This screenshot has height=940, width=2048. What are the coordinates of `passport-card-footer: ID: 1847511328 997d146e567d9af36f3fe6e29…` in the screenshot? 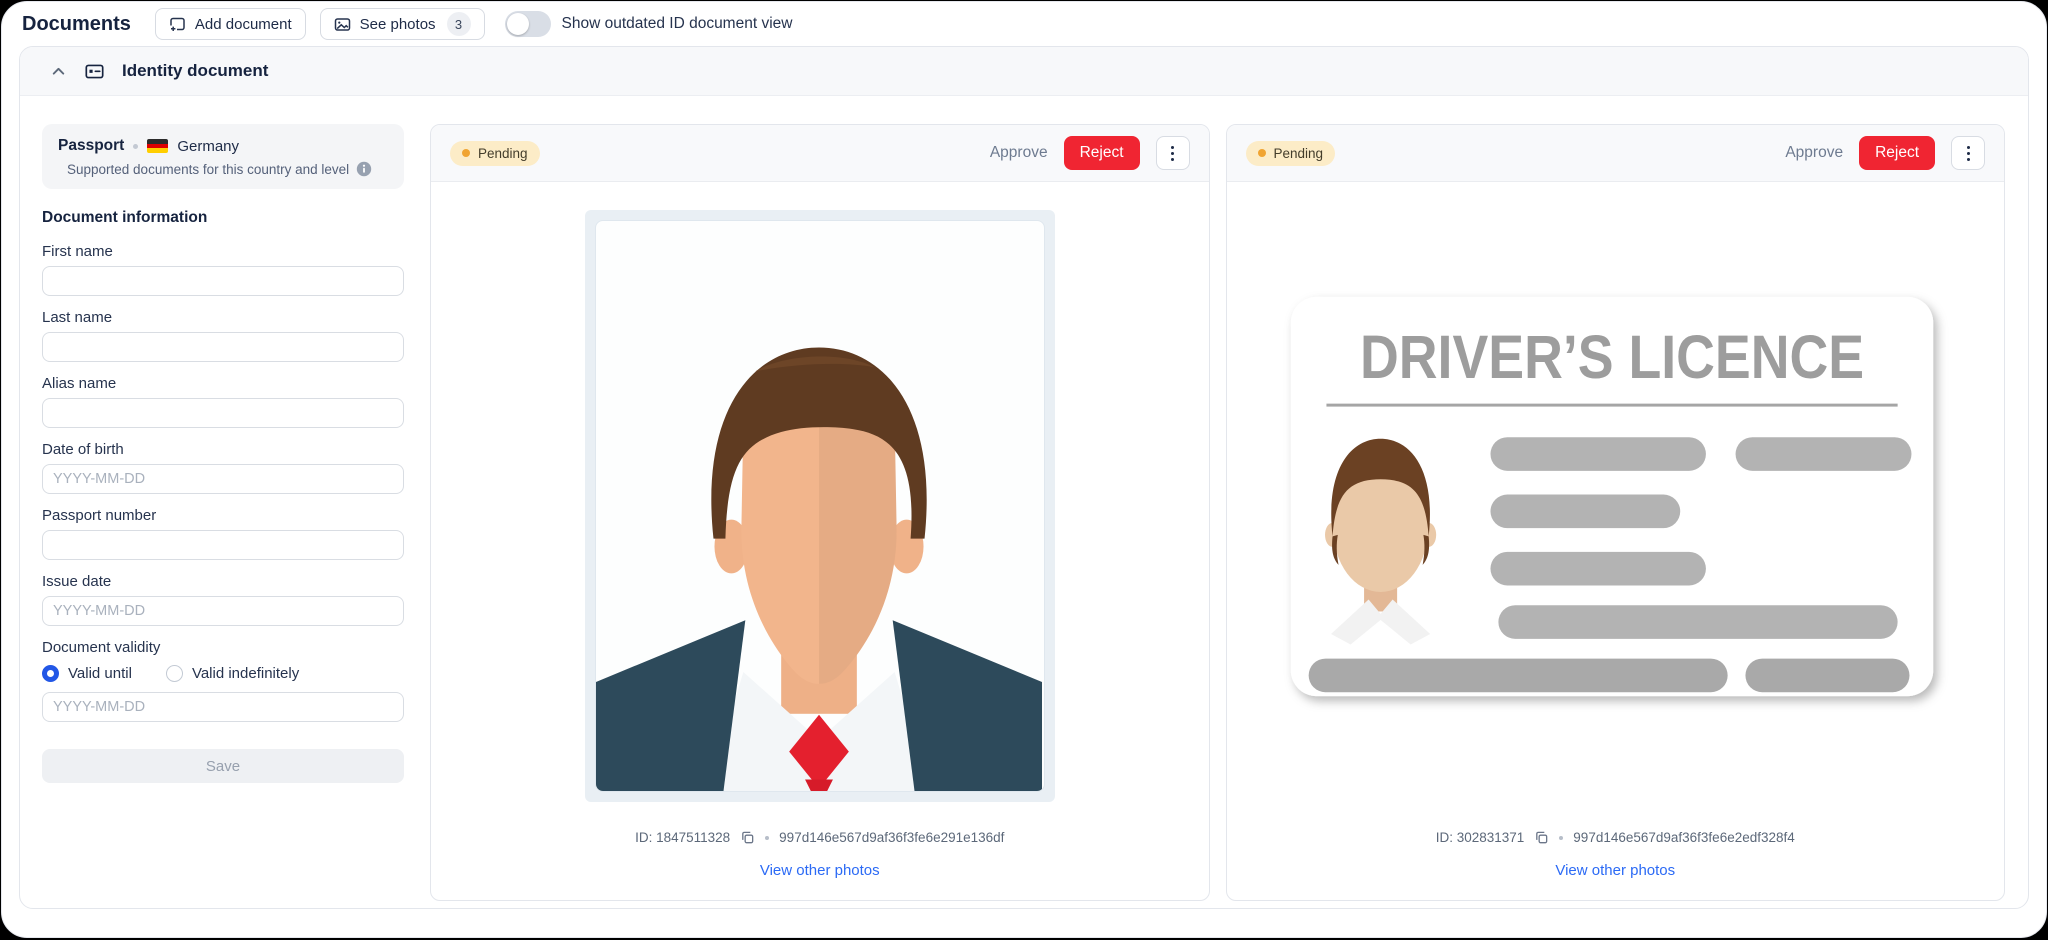 It's located at (820, 865).